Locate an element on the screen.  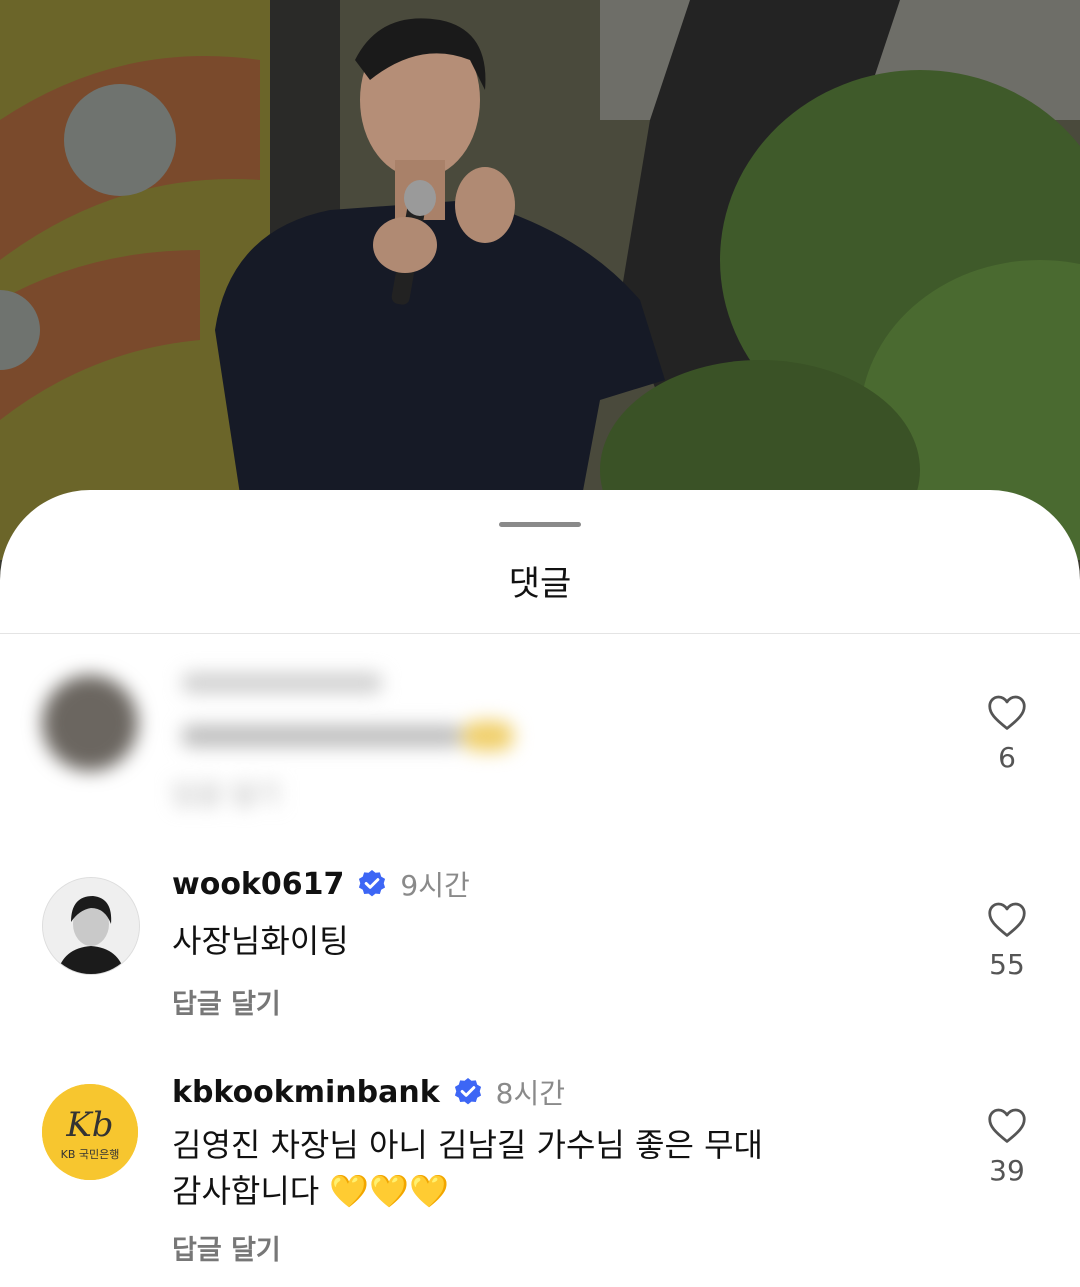
profile-photo is located at coordinates (91, 926).